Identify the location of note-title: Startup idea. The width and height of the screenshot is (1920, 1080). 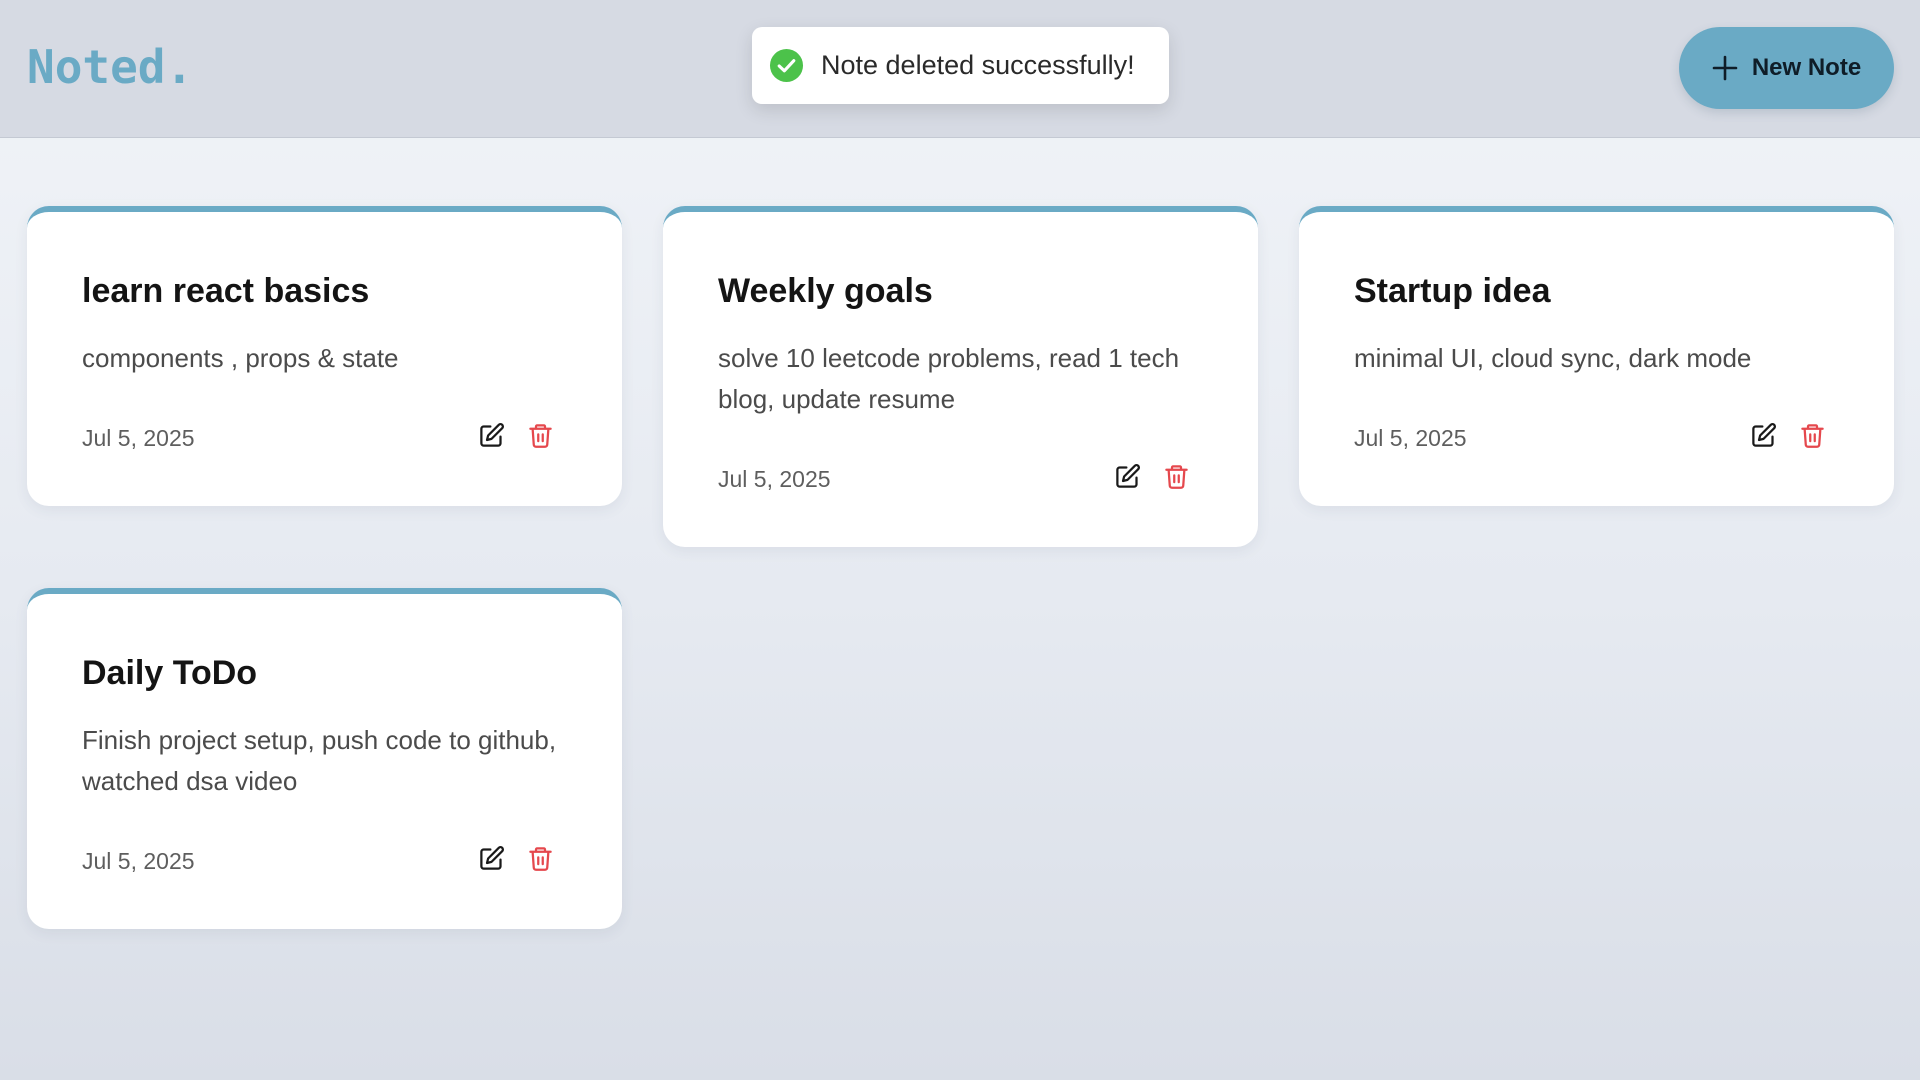
(1452, 291).